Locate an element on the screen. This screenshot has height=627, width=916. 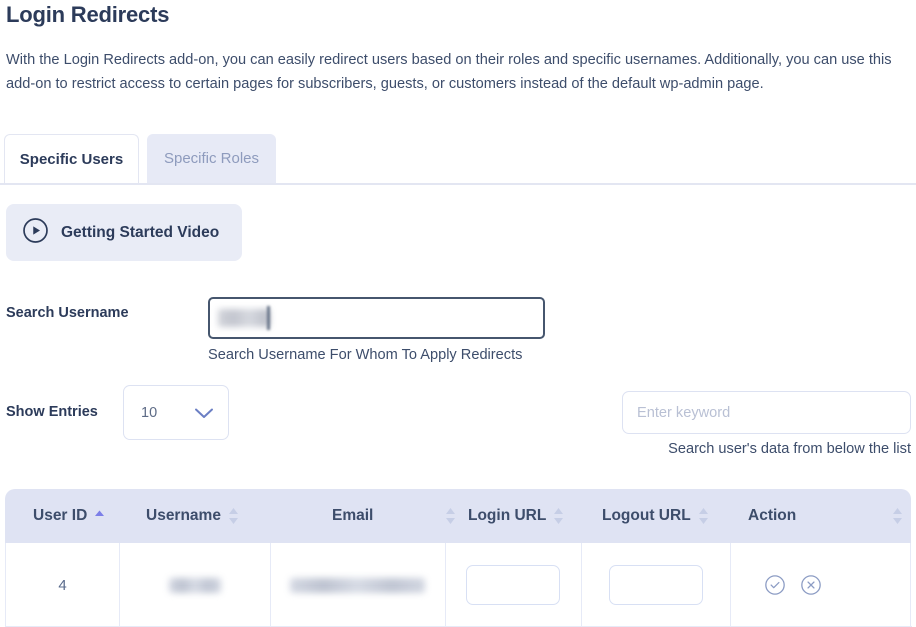
login-url-input is located at coordinates (513, 585).